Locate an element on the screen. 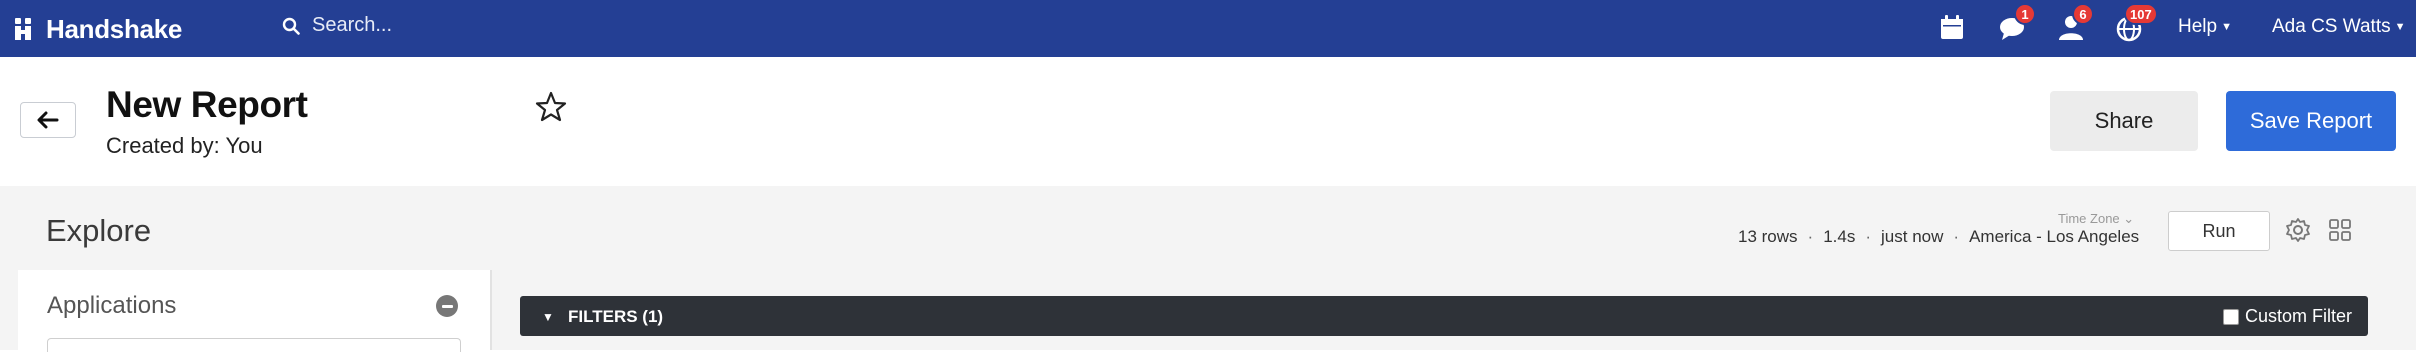 This screenshot has height=352, width=2416. row-count: 13 rows is located at coordinates (1768, 236).